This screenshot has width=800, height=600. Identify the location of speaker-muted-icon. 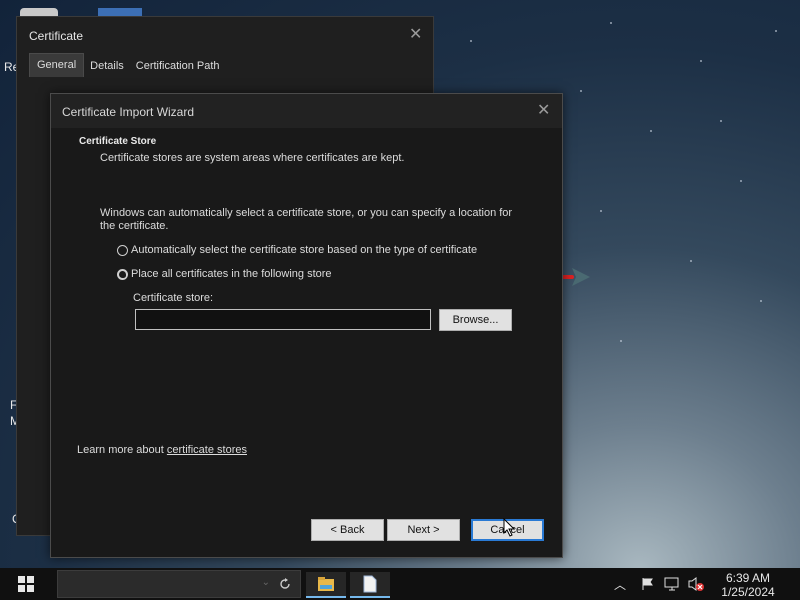
(696, 584).